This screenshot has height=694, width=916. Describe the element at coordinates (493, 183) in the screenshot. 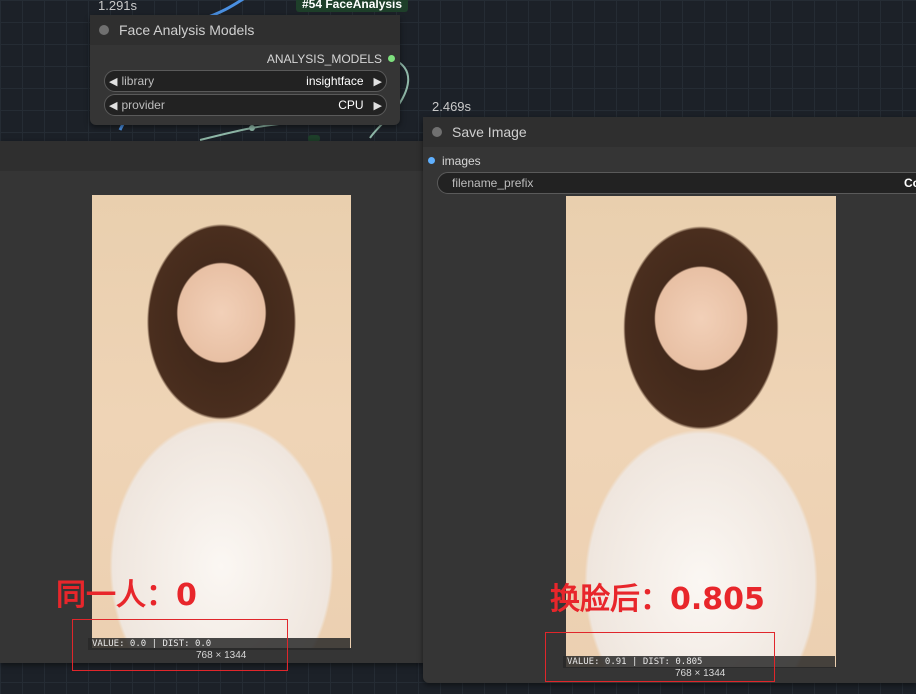

I see `filename-prefix-label: filename_prefix` at that location.